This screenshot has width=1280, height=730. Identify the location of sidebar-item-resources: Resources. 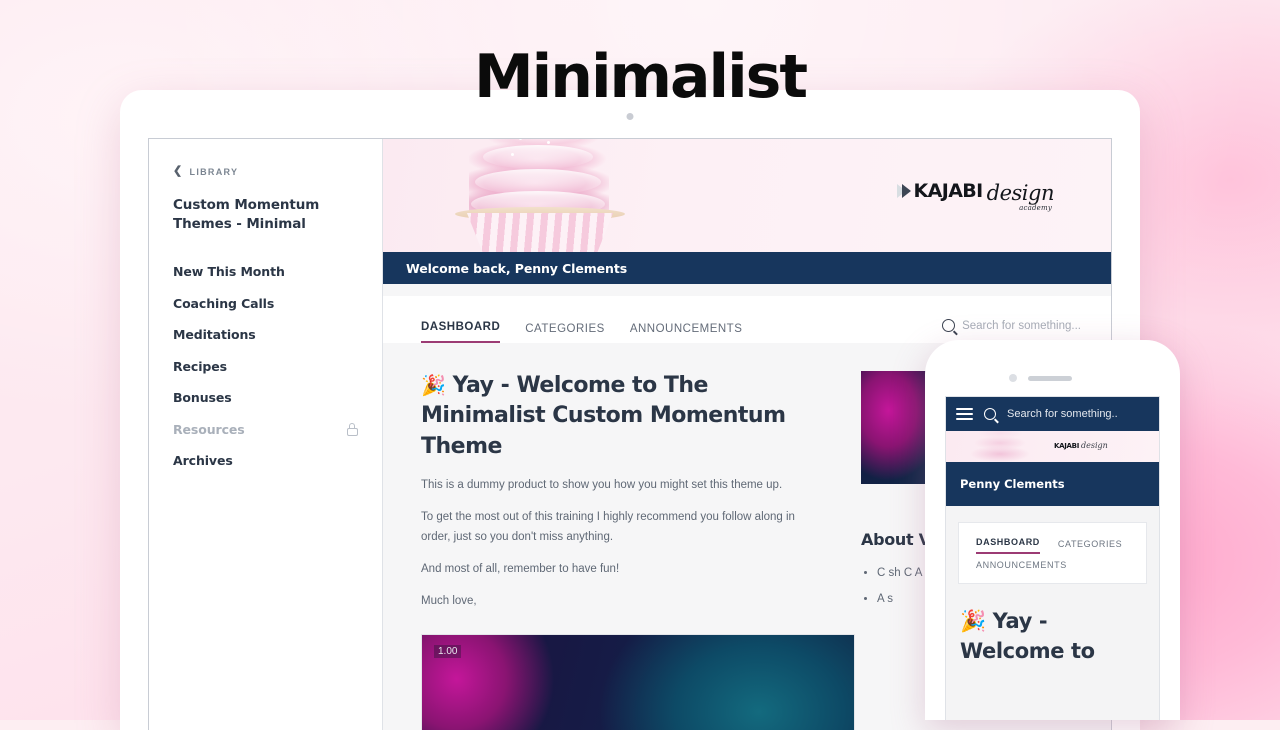
(265, 429).